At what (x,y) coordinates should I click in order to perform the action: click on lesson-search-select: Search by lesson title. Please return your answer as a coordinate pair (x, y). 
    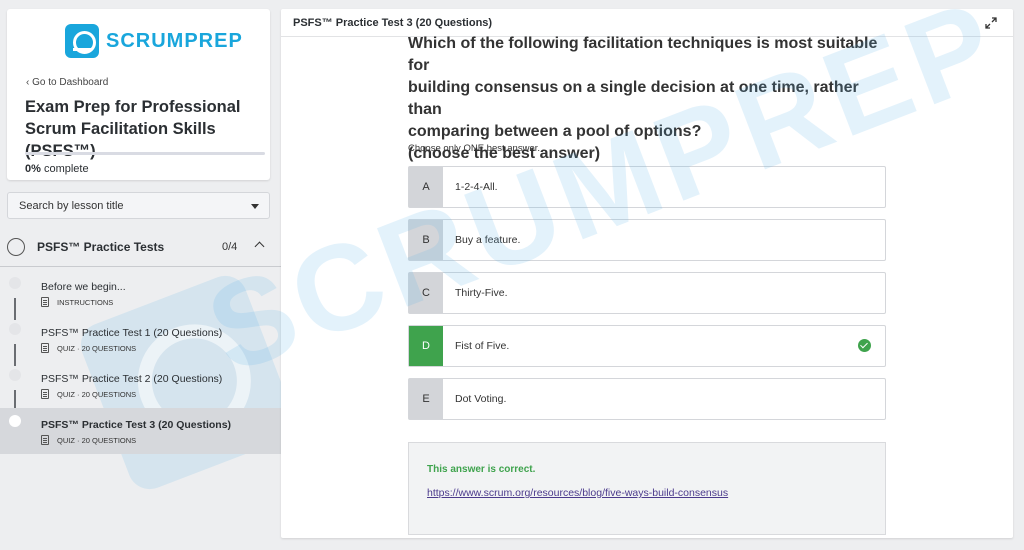
    Looking at the image, I should click on (138, 205).